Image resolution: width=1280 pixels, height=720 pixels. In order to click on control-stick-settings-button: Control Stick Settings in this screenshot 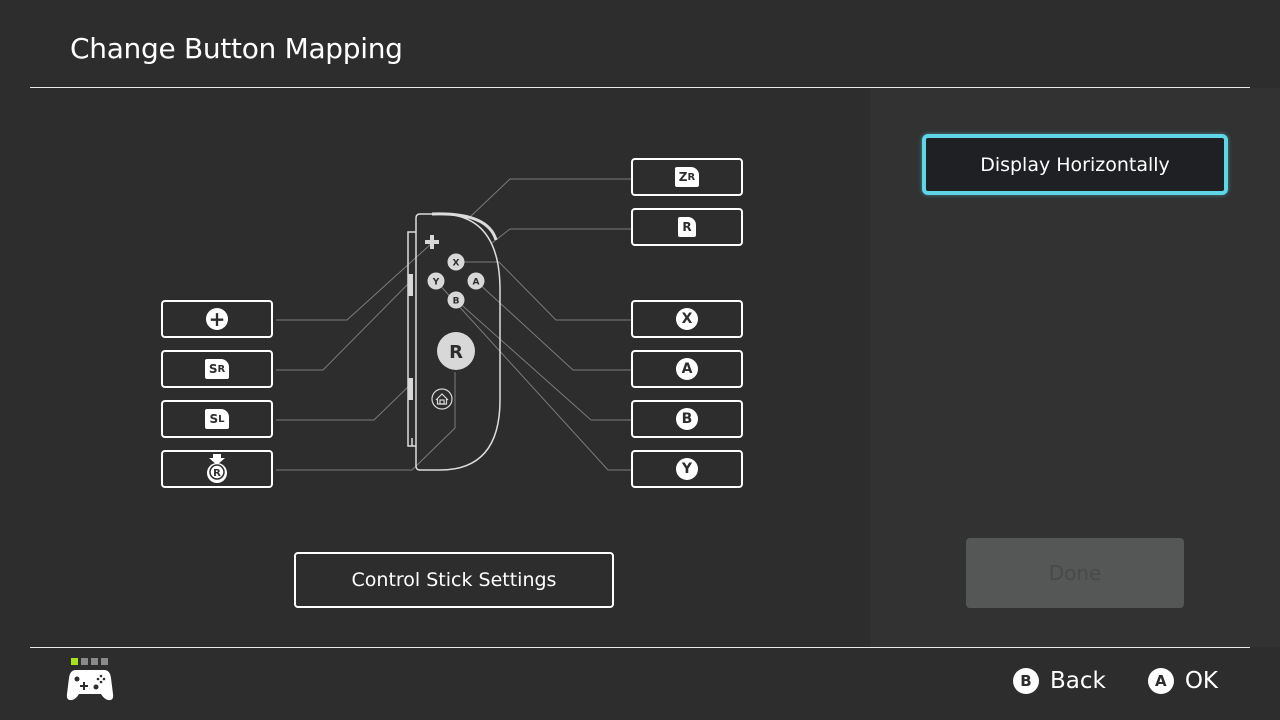, I will do `click(454, 580)`.